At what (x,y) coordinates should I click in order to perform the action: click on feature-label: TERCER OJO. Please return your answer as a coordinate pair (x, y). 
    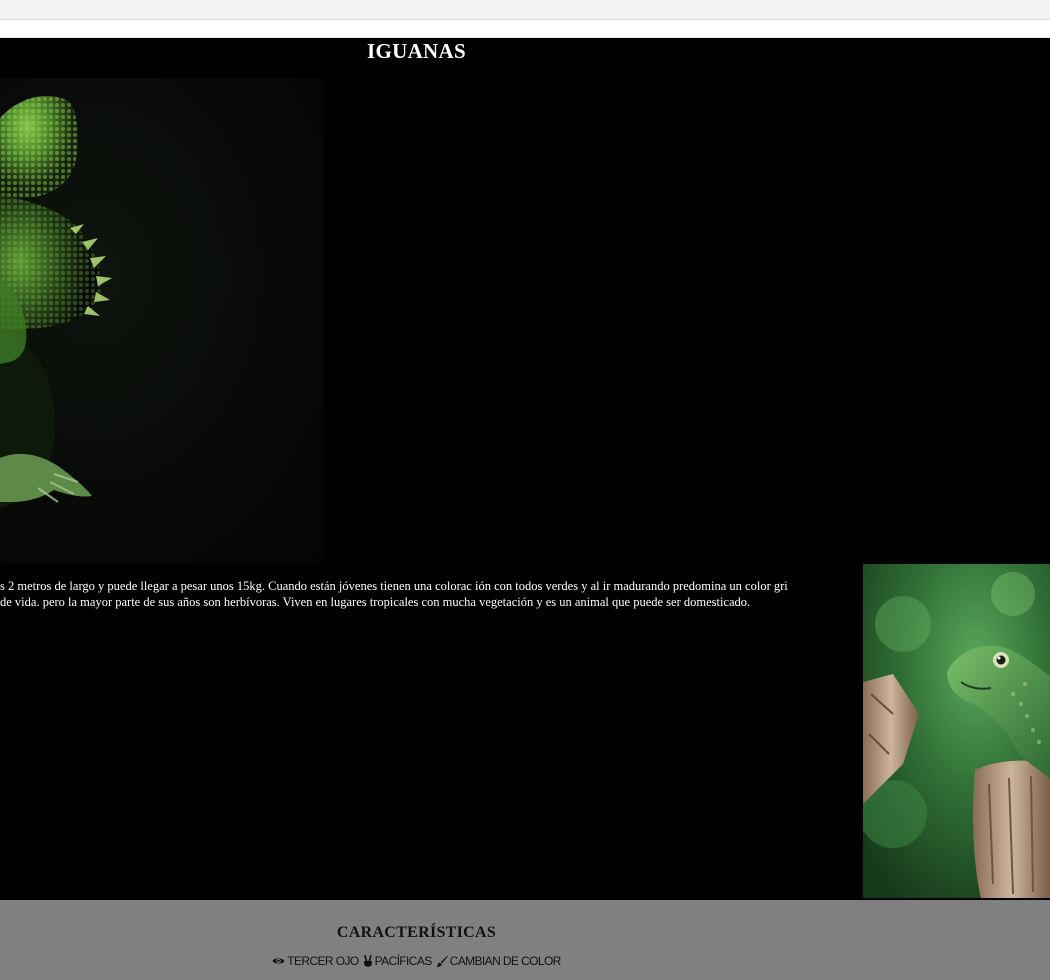
    Looking at the image, I should click on (323, 961).